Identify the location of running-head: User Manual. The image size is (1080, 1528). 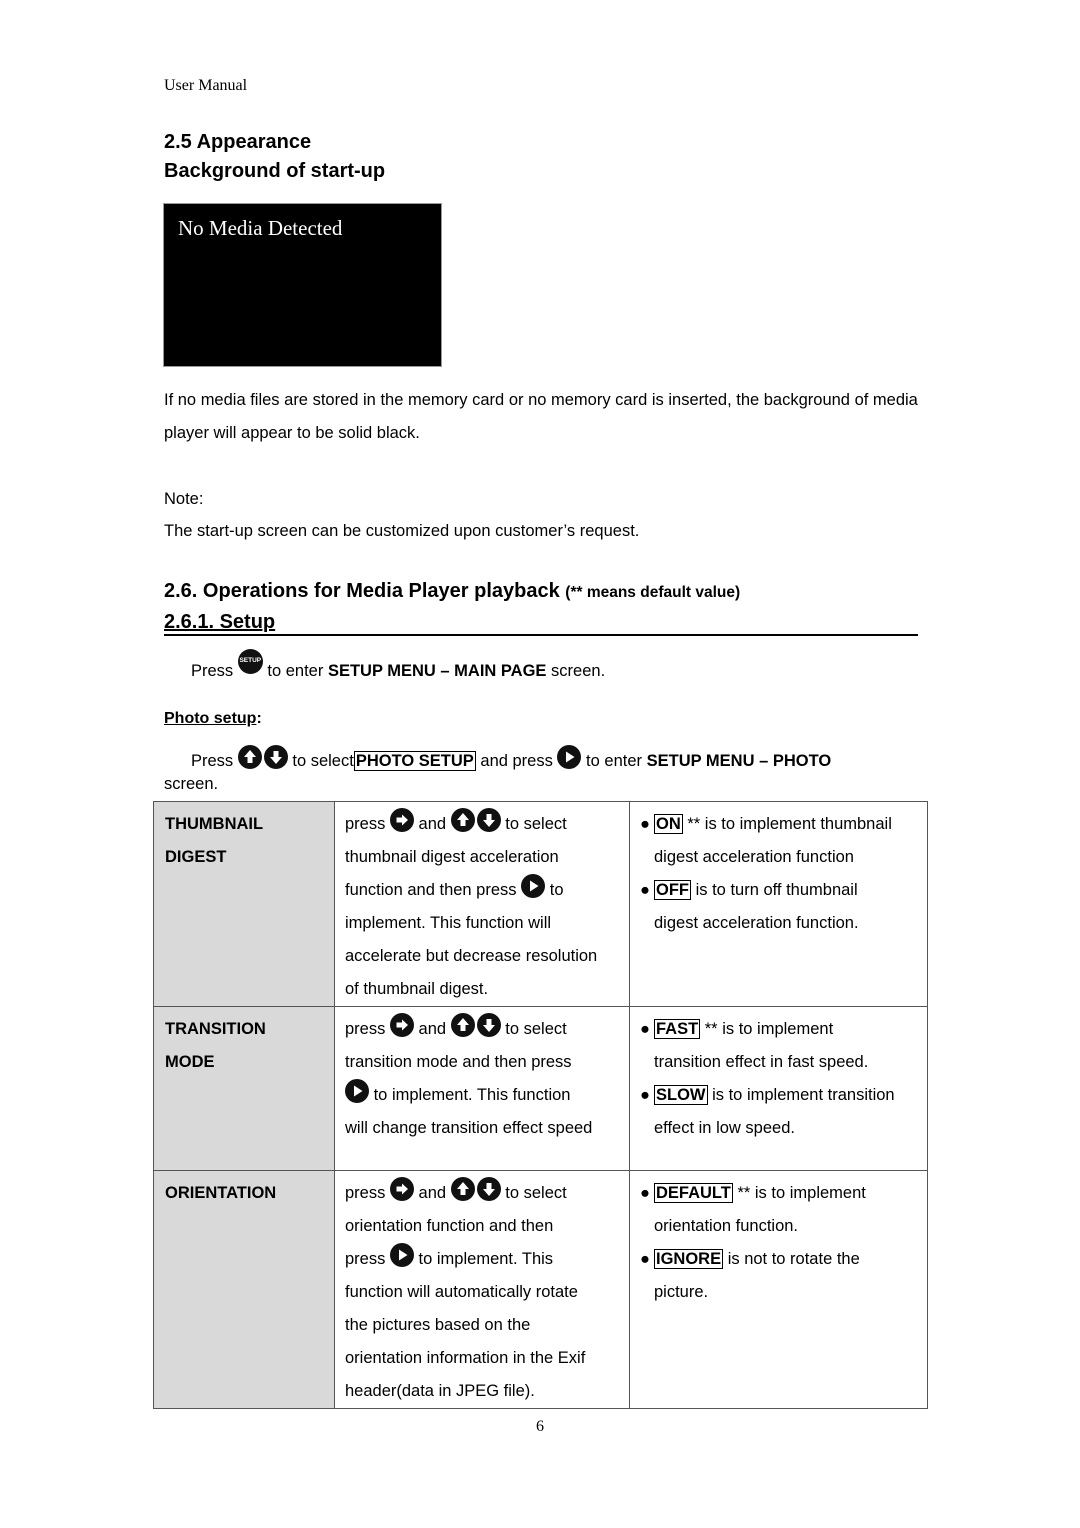
(206, 85).